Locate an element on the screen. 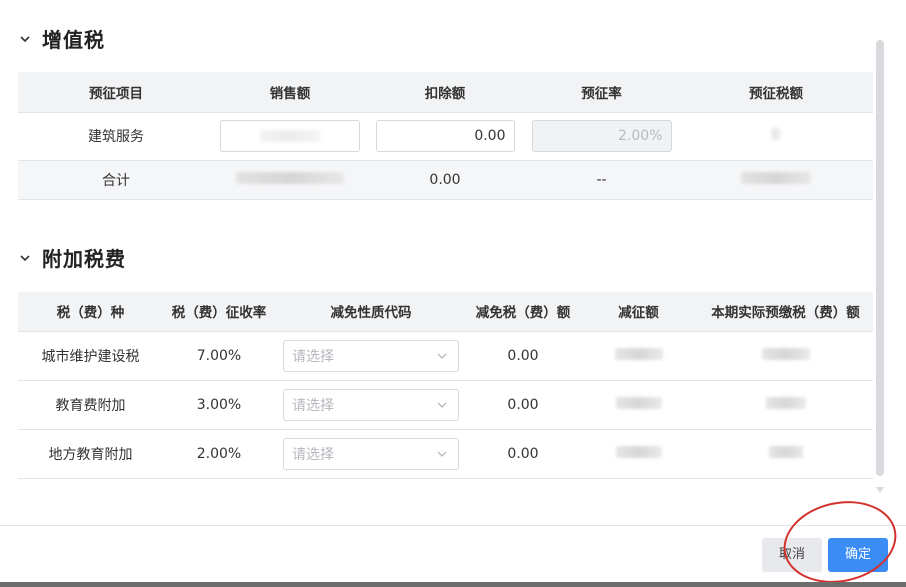  surcharge-section-header: 附加税费 is located at coordinates (72, 257).